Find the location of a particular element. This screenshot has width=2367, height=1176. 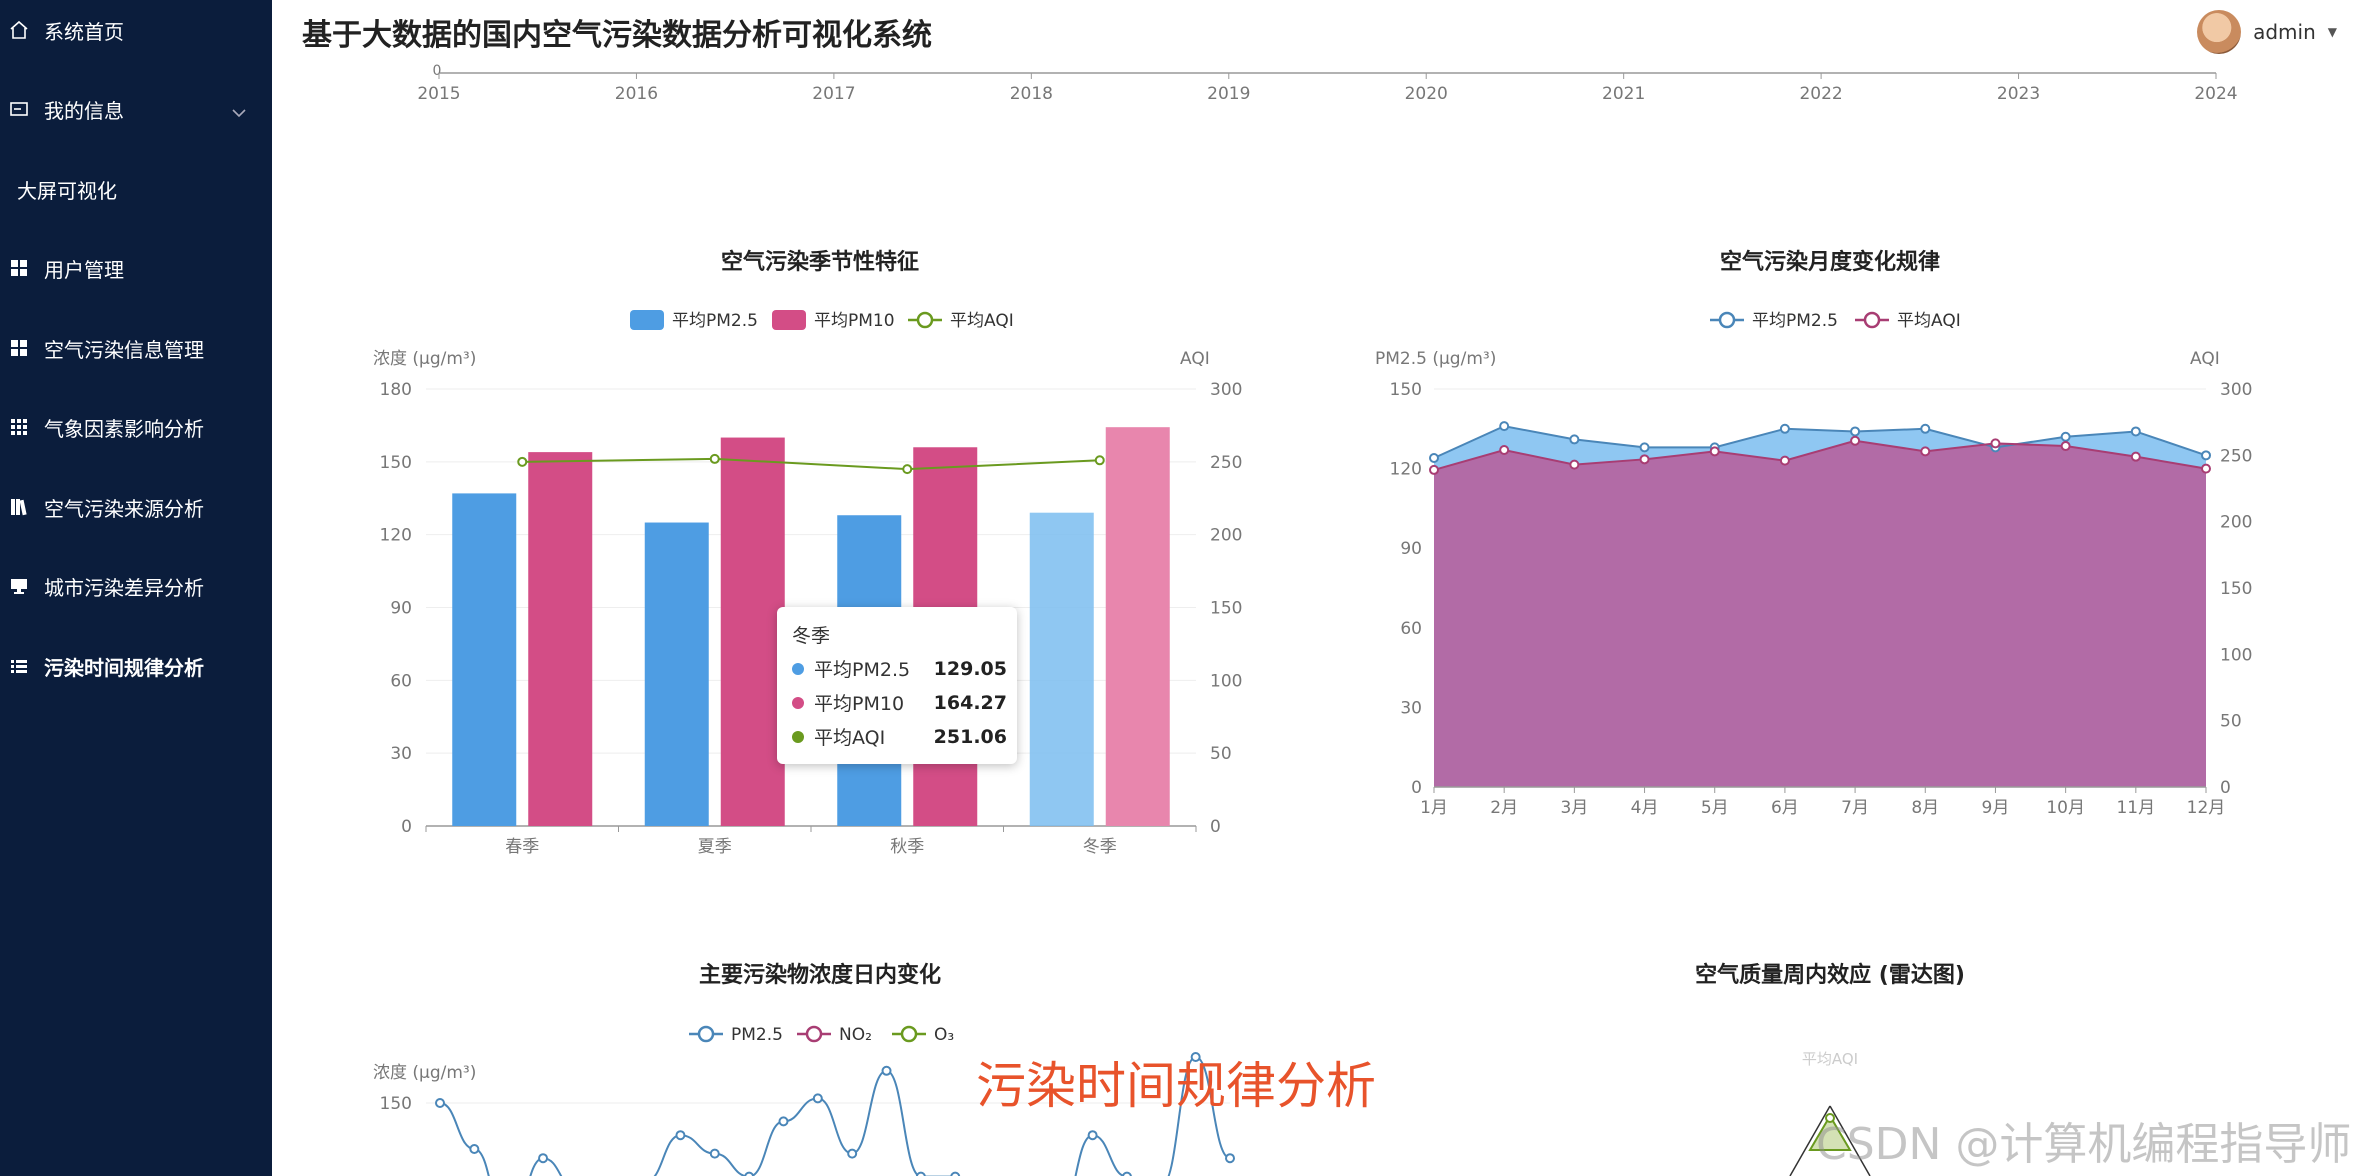

yearly-tick-label: 2021 is located at coordinates (1623, 94).